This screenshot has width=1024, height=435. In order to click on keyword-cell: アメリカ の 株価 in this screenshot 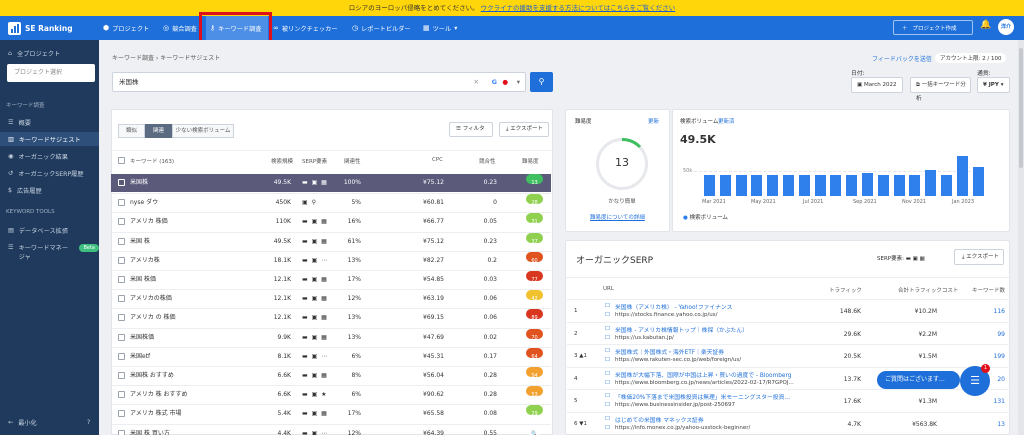, I will do `click(153, 318)`.